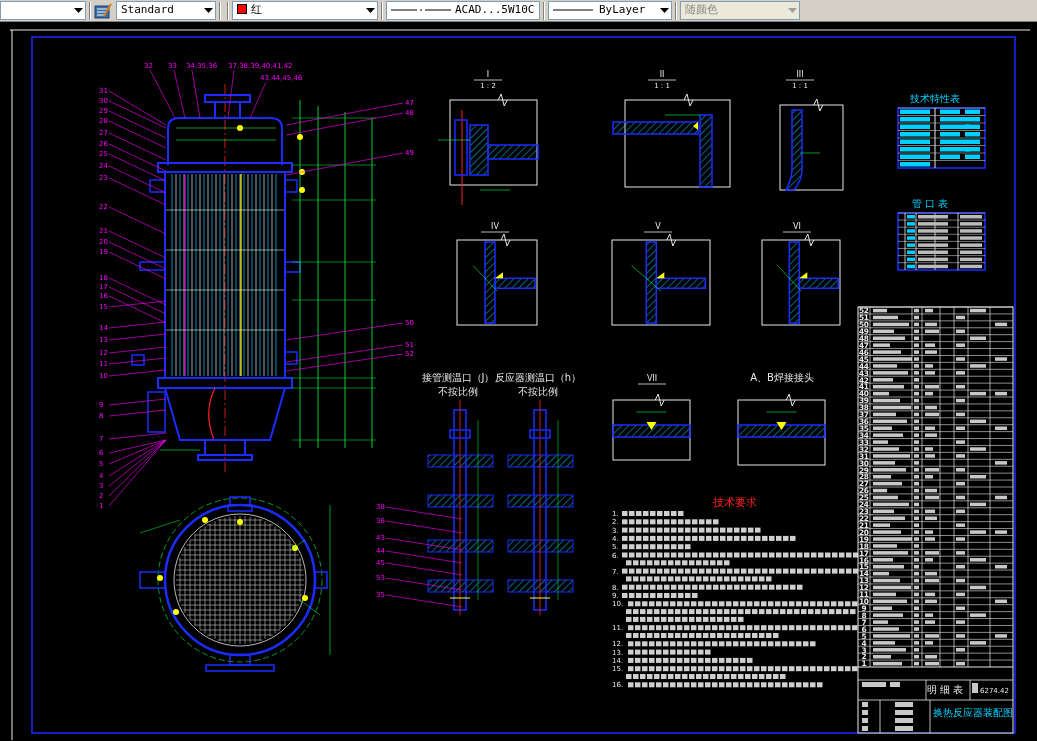 Image resolution: width=1037 pixels, height=741 pixels. What do you see at coordinates (610, 10) in the screenshot?
I see `lineweight-dropdown: ByLayer` at bounding box center [610, 10].